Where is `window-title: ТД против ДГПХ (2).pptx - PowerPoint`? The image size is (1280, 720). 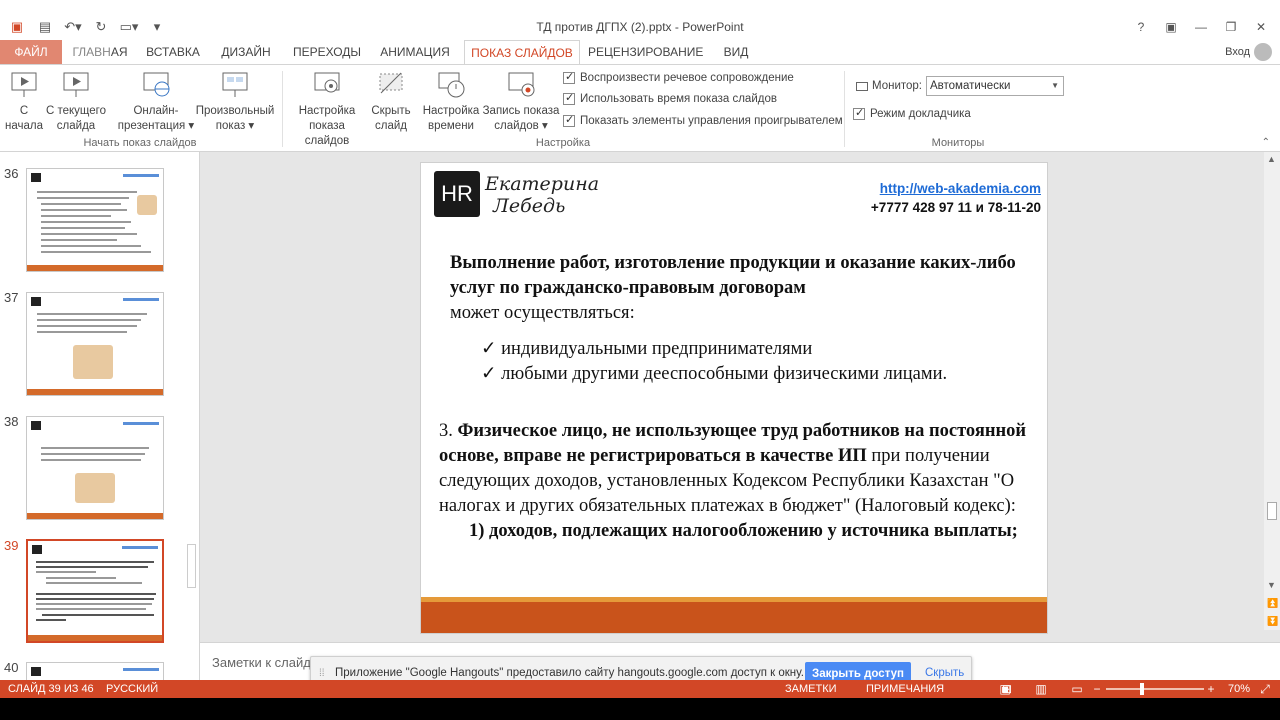 window-title: ТД против ДГПХ (2).pptx - PowerPoint is located at coordinates (640, 27).